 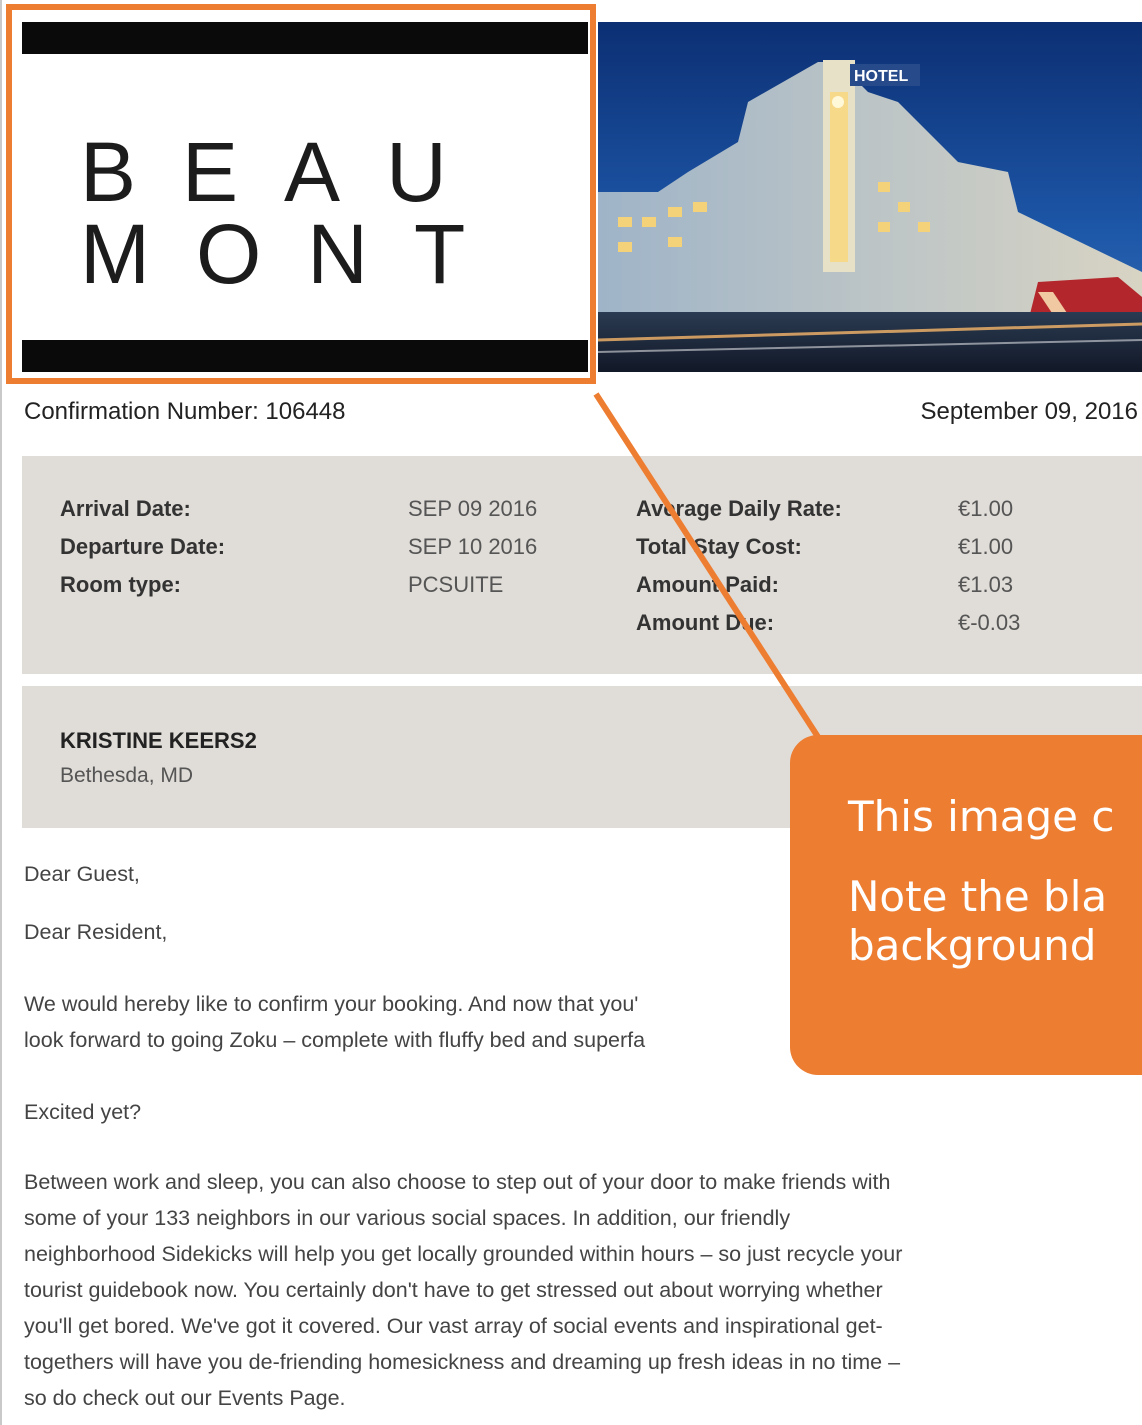 I want to click on confirmation-number: Confirmation Number: 106448, so click(x=185, y=411).